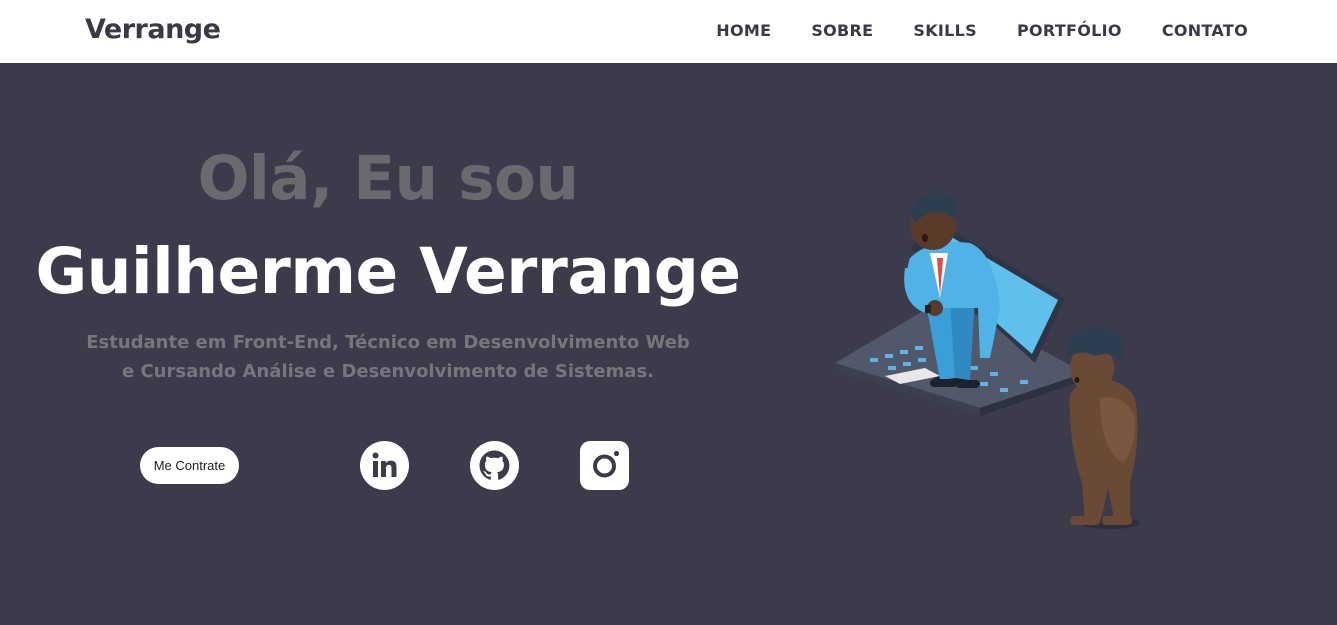  Describe the element at coordinates (842, 30) in the screenshot. I see `nav-item-sobre: SOBRE` at that location.